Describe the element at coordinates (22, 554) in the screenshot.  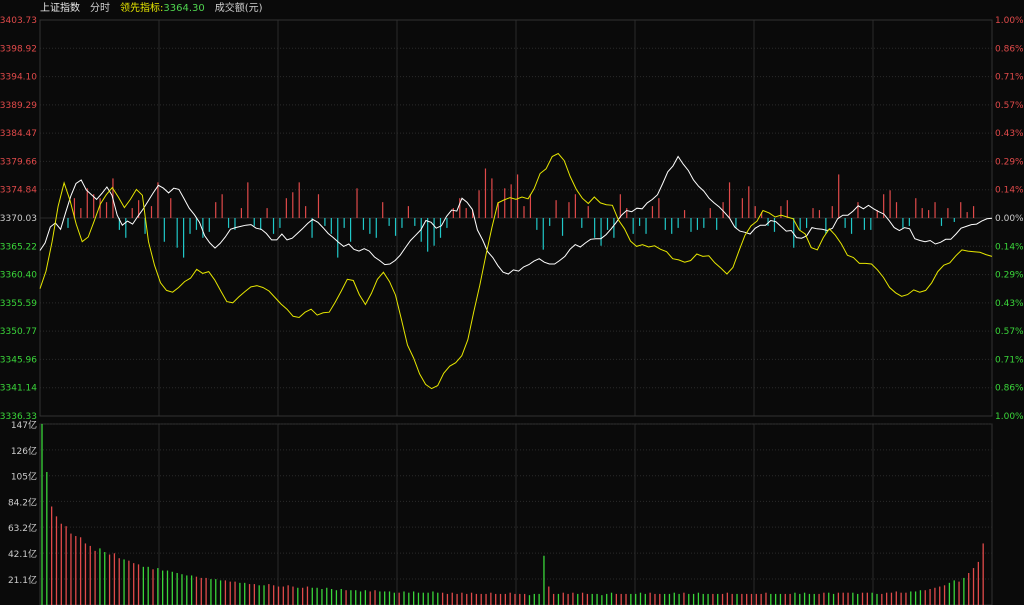
I see `volume-tick-label: 42.1亿` at that location.